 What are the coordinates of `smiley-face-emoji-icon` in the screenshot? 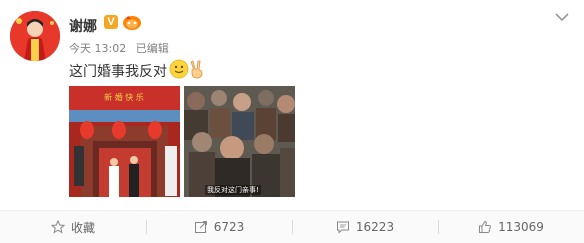 It's located at (179, 69).